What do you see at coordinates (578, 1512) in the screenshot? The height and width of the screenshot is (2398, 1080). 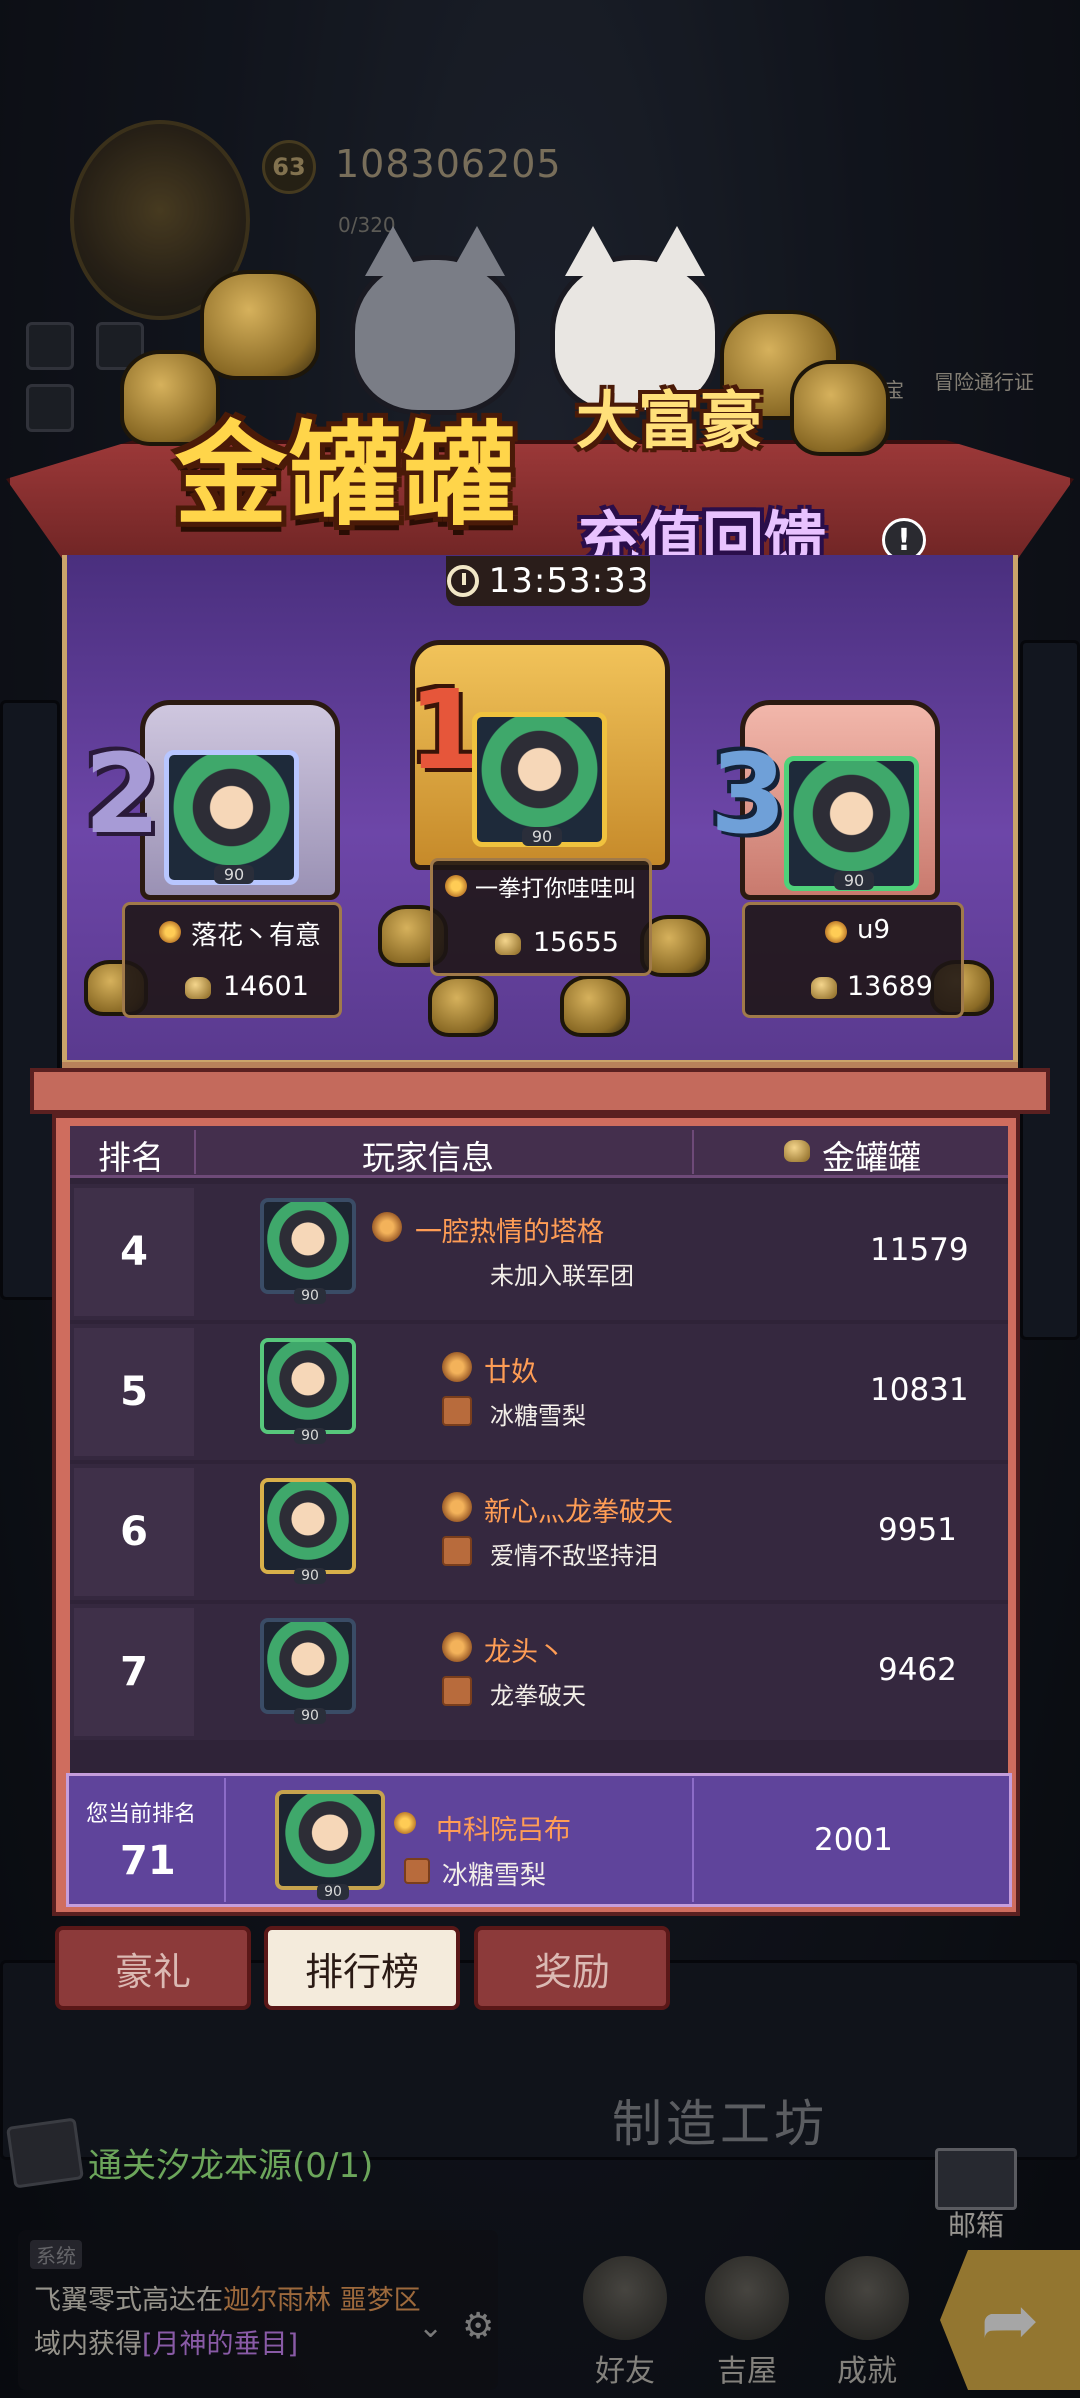 I see `player-name: 新心灬龙拳破天` at bounding box center [578, 1512].